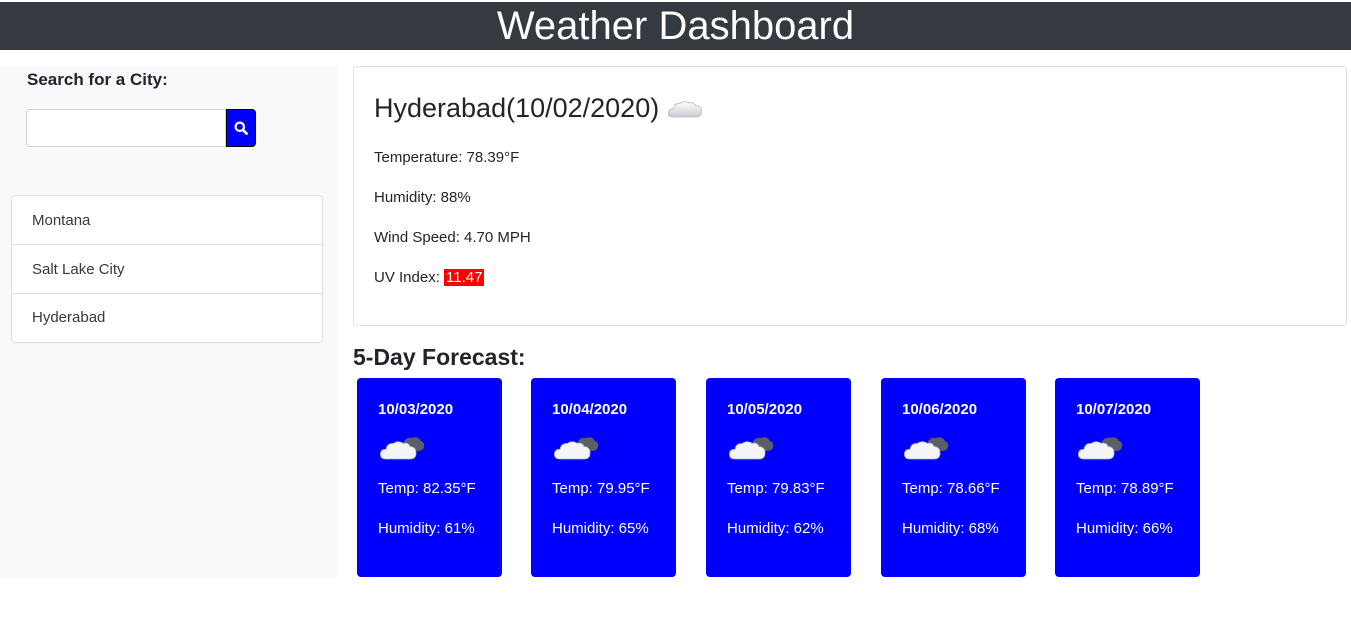 This screenshot has width=1351, height=627. I want to click on forecast-temp: Temp: 82.35°F, so click(427, 488).